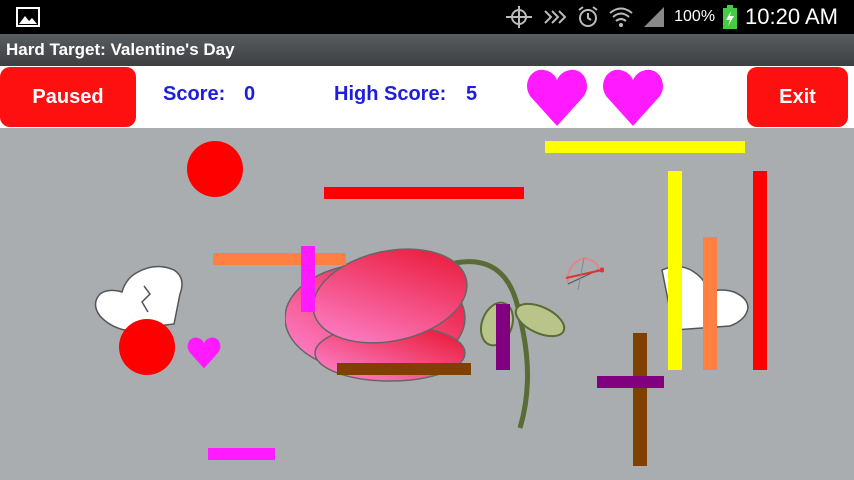 The image size is (854, 480). Describe the element at coordinates (588, 17) in the screenshot. I see `alarm-icon` at that location.